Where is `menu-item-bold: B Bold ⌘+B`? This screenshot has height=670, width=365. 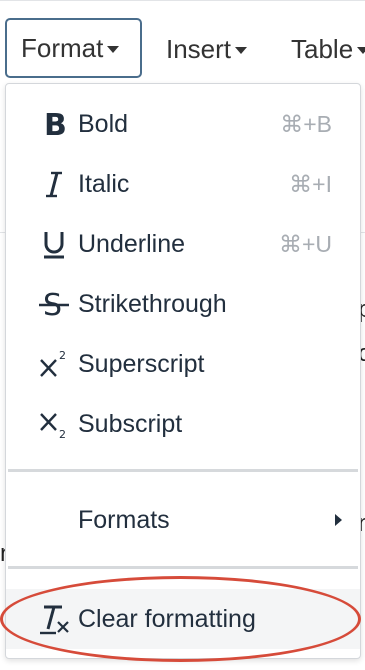 menu-item-bold: B Bold ⌘+B is located at coordinates (183, 124).